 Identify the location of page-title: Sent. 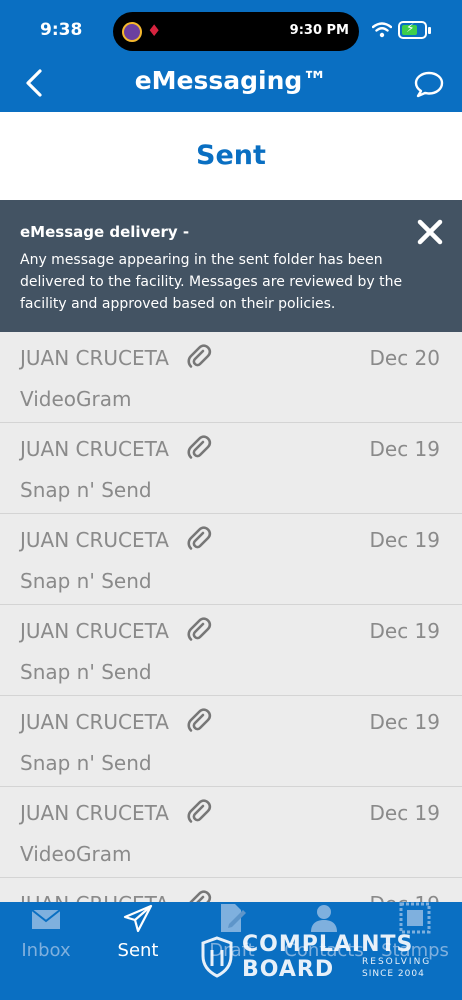
(231, 155).